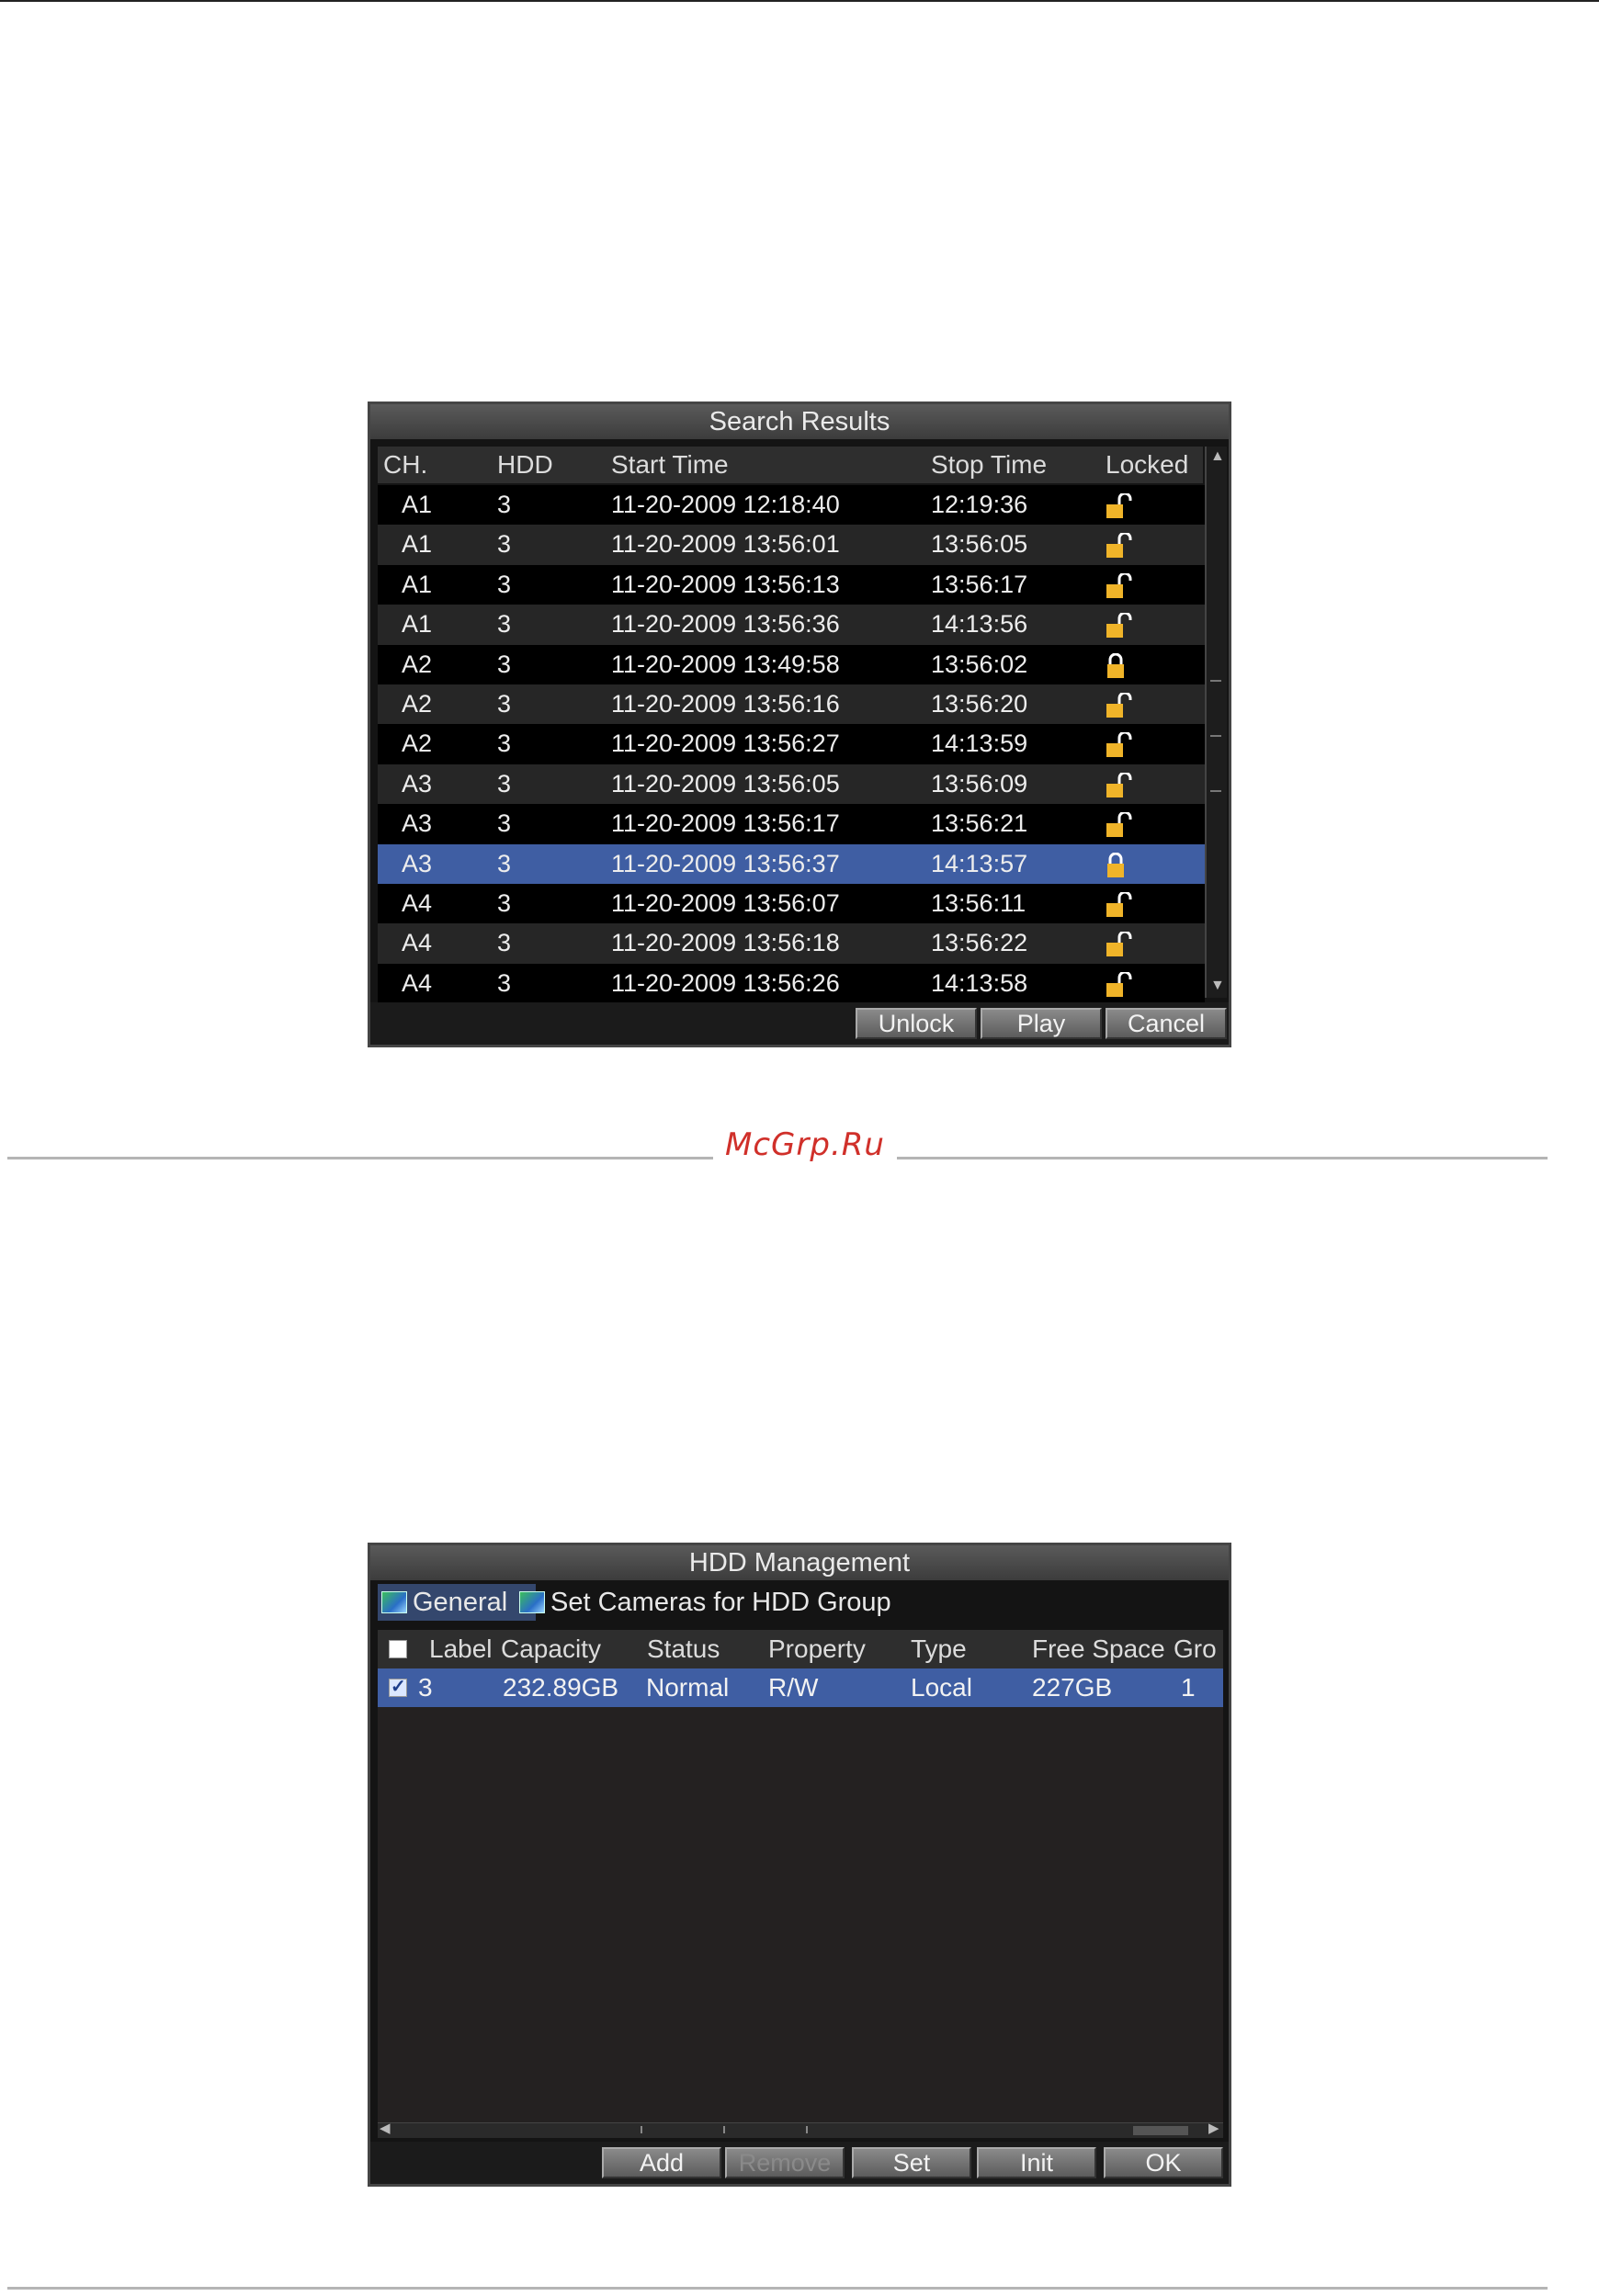  I want to click on column-header-hdd: HDD, so click(525, 465).